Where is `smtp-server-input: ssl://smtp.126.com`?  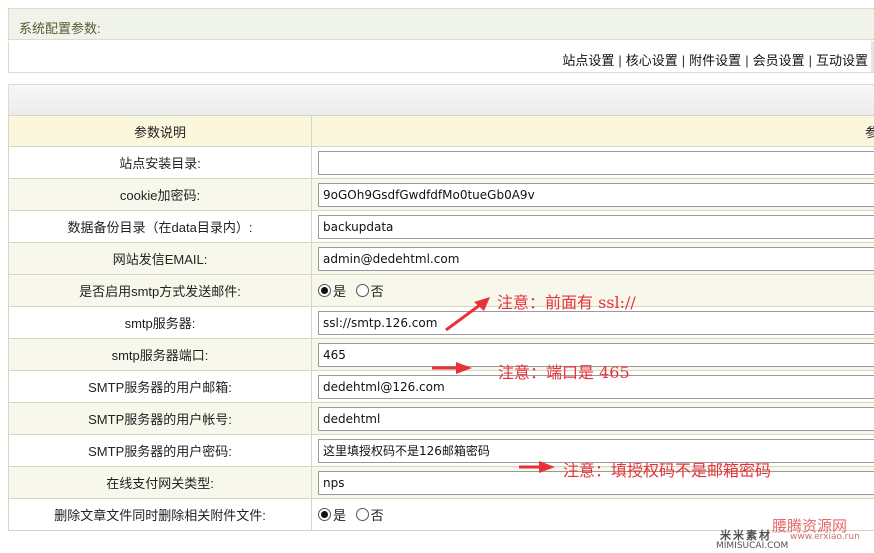
smtp-server-input: ssl://smtp.126.com is located at coordinates (596, 322).